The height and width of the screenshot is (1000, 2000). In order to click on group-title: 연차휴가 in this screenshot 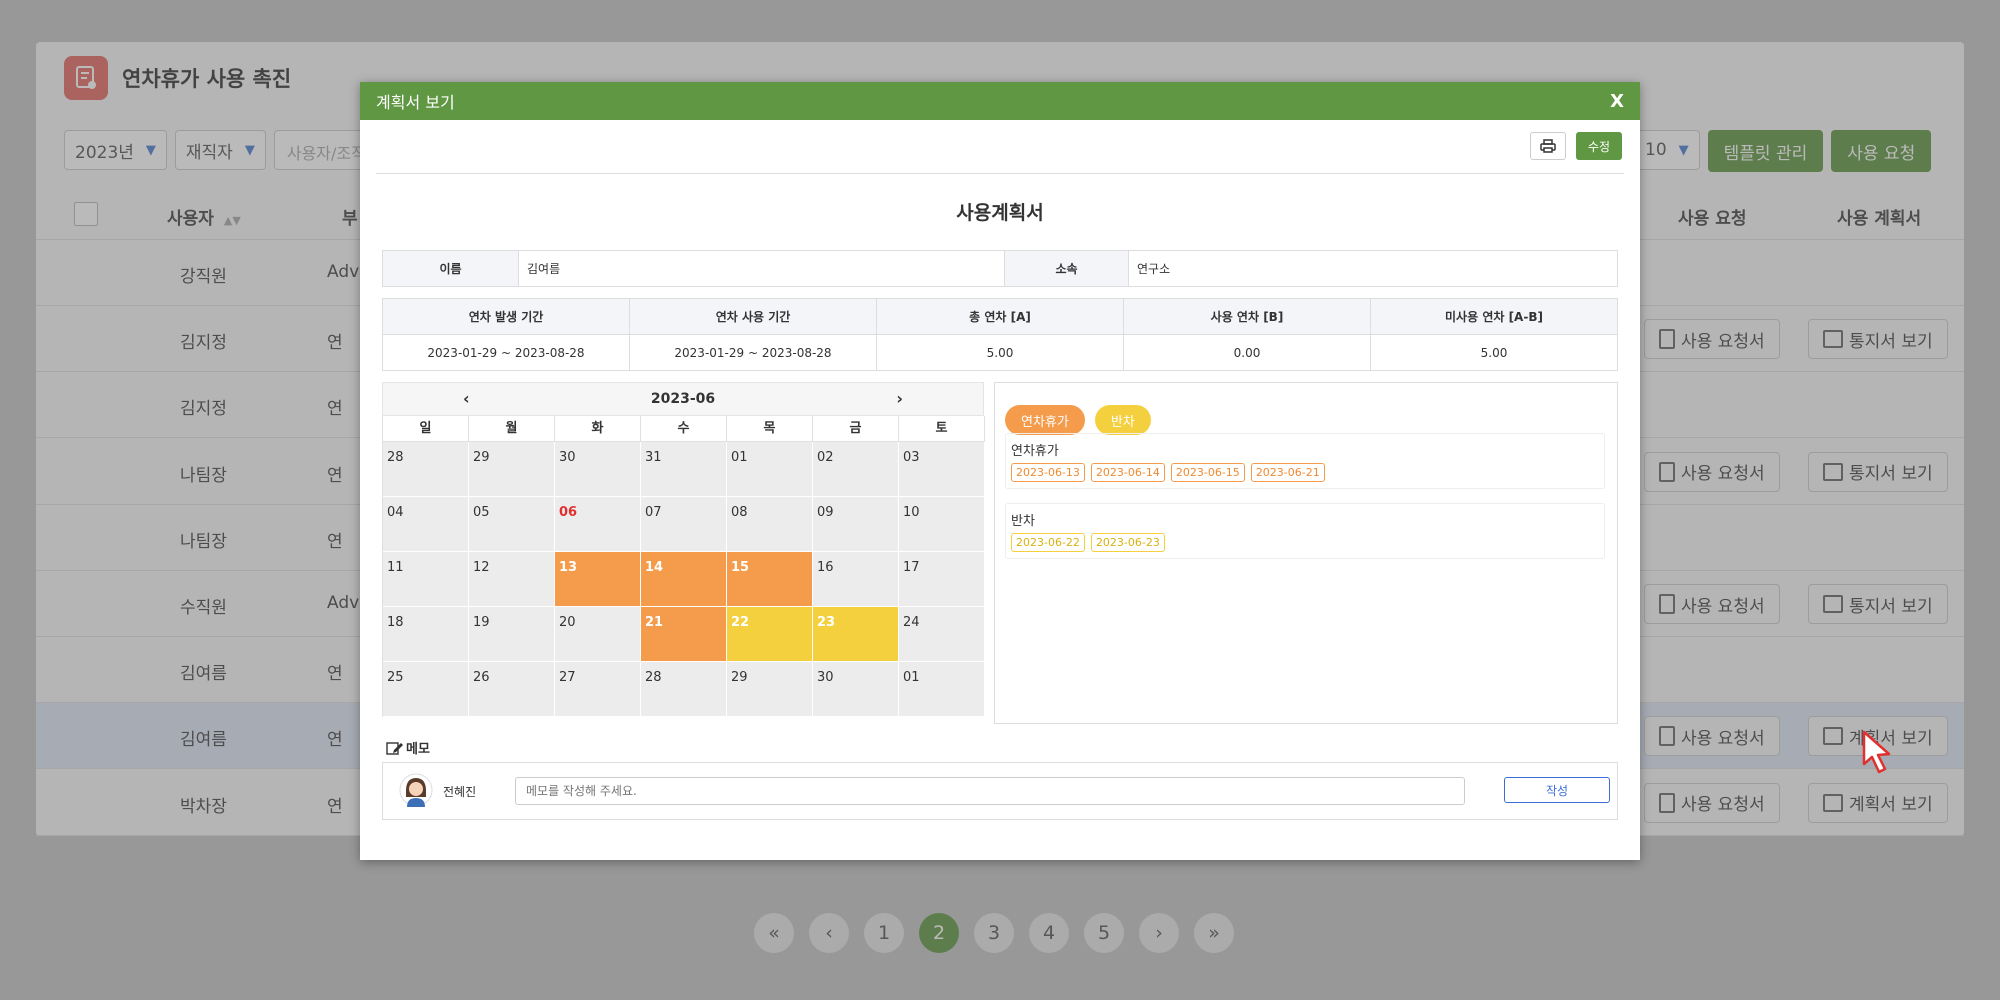, I will do `click(1035, 451)`.